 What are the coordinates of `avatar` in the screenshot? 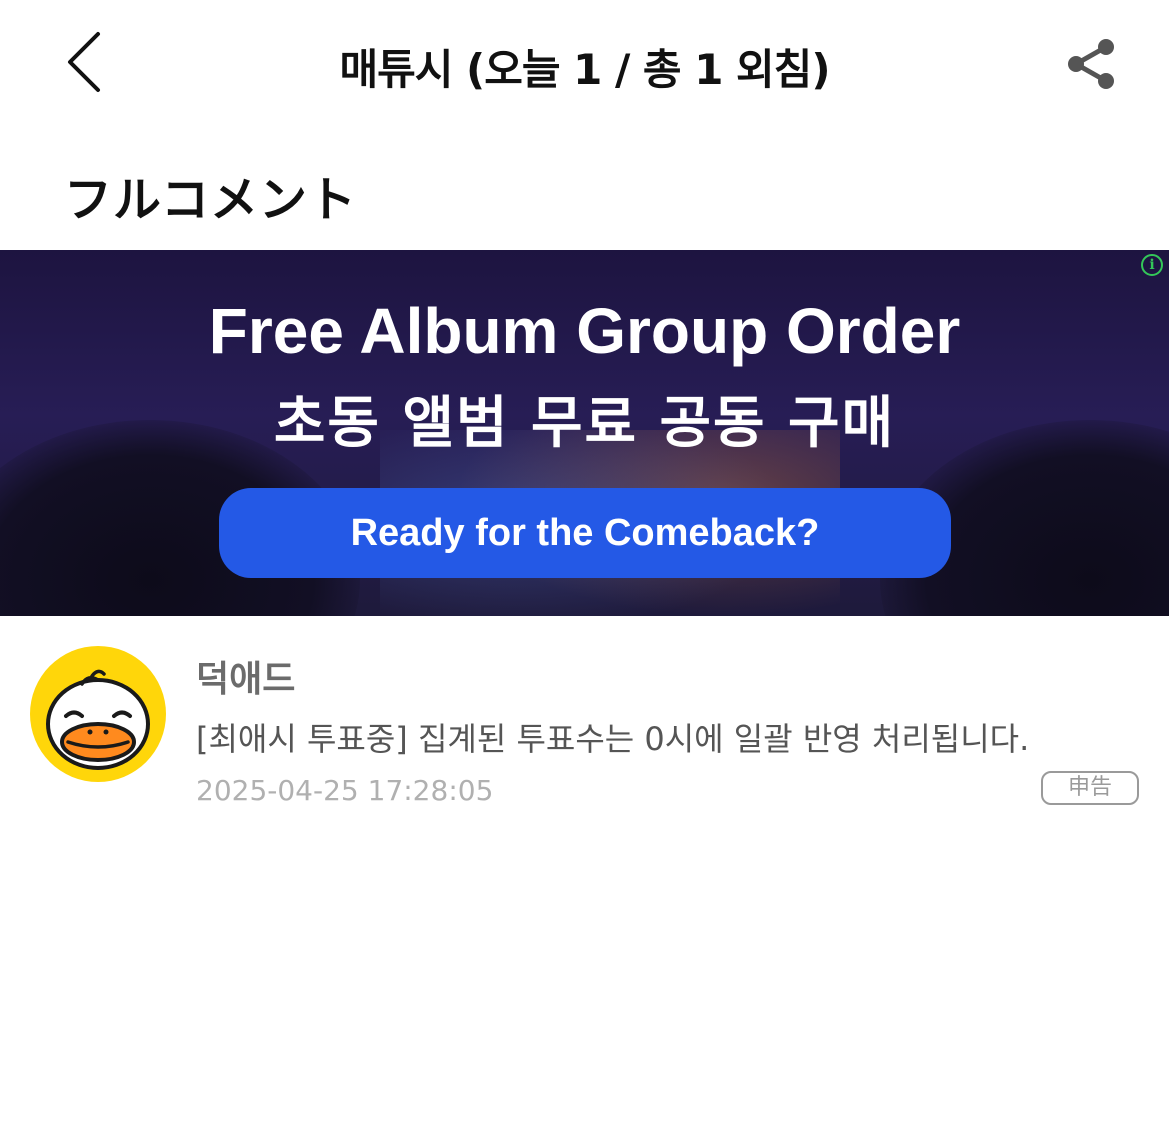 It's located at (98, 714).